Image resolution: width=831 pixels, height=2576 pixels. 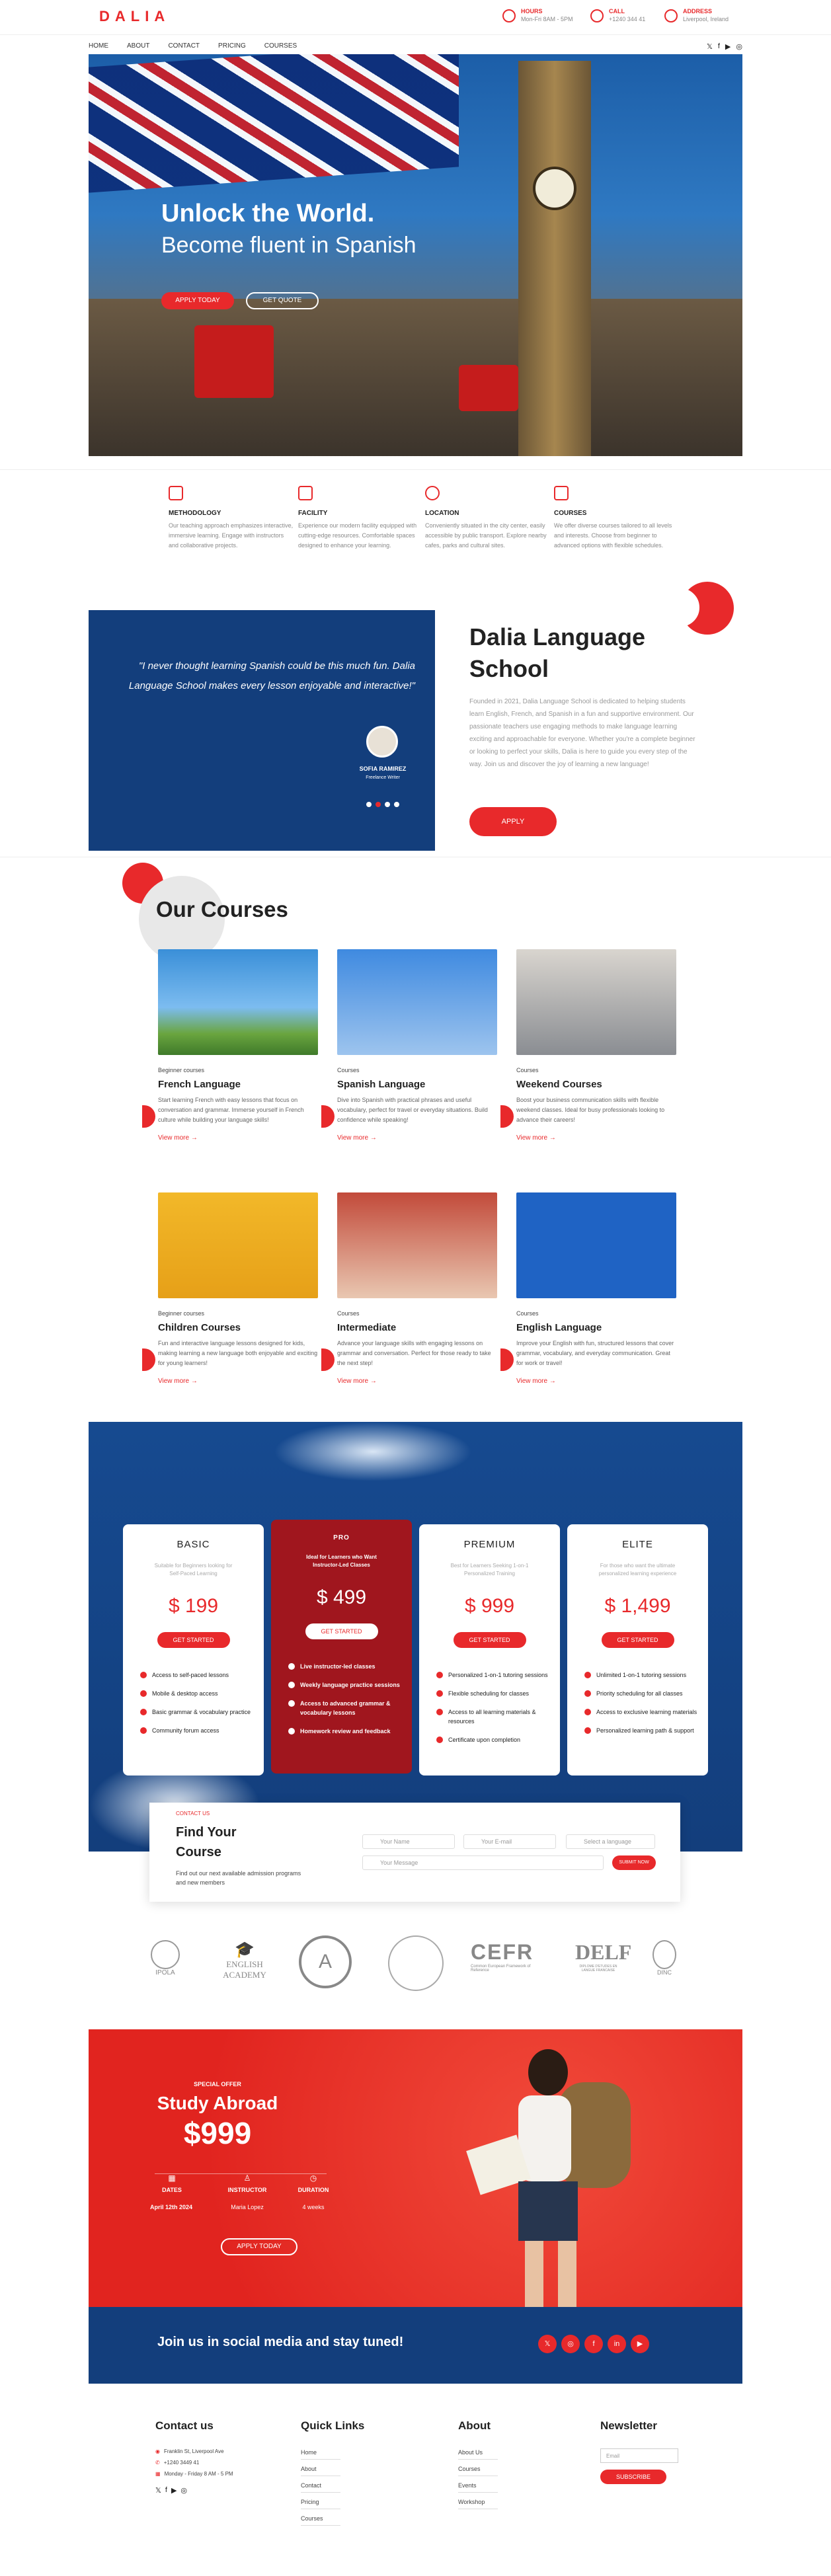 I want to click on plan-feature: Live instructor-led classes, so click(x=350, y=1666).